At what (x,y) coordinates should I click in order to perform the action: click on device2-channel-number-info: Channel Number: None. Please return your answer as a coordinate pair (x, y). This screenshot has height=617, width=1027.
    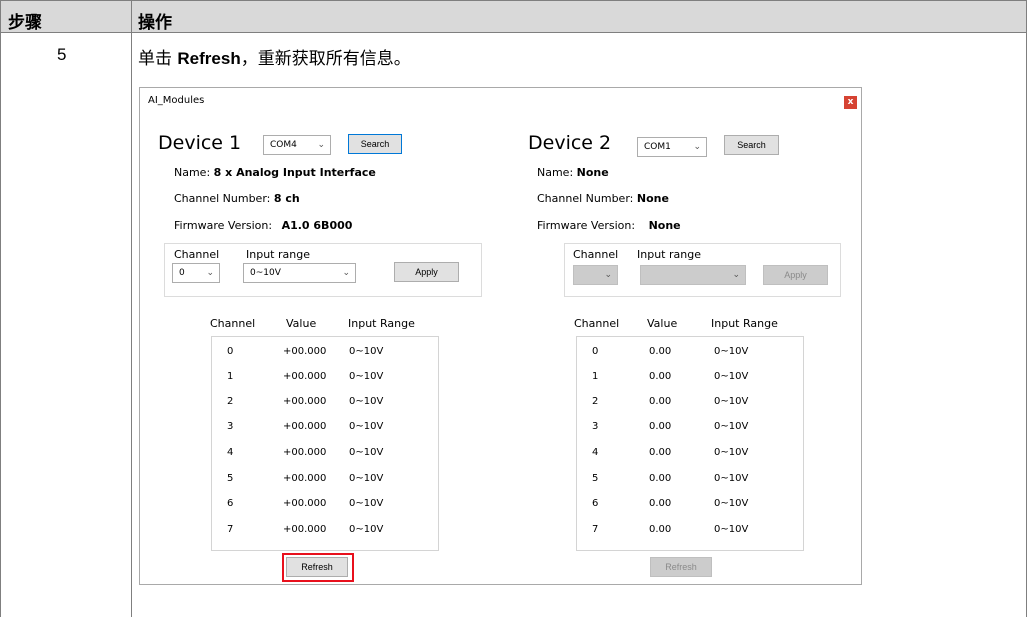
    Looking at the image, I should click on (603, 198).